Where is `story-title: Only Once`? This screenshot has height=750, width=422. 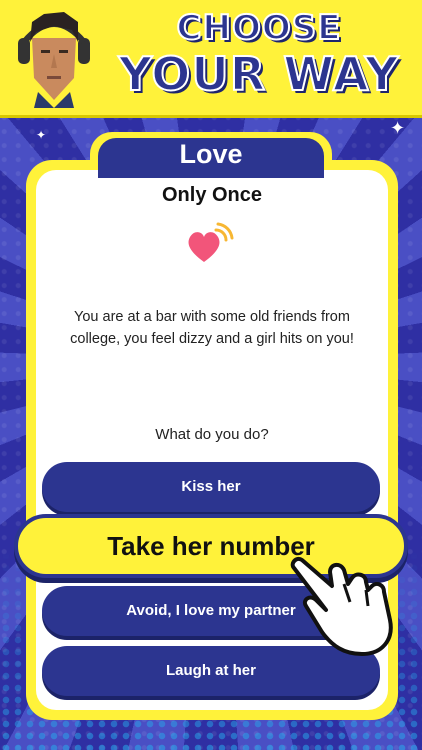
story-title: Only Once is located at coordinates (212, 195).